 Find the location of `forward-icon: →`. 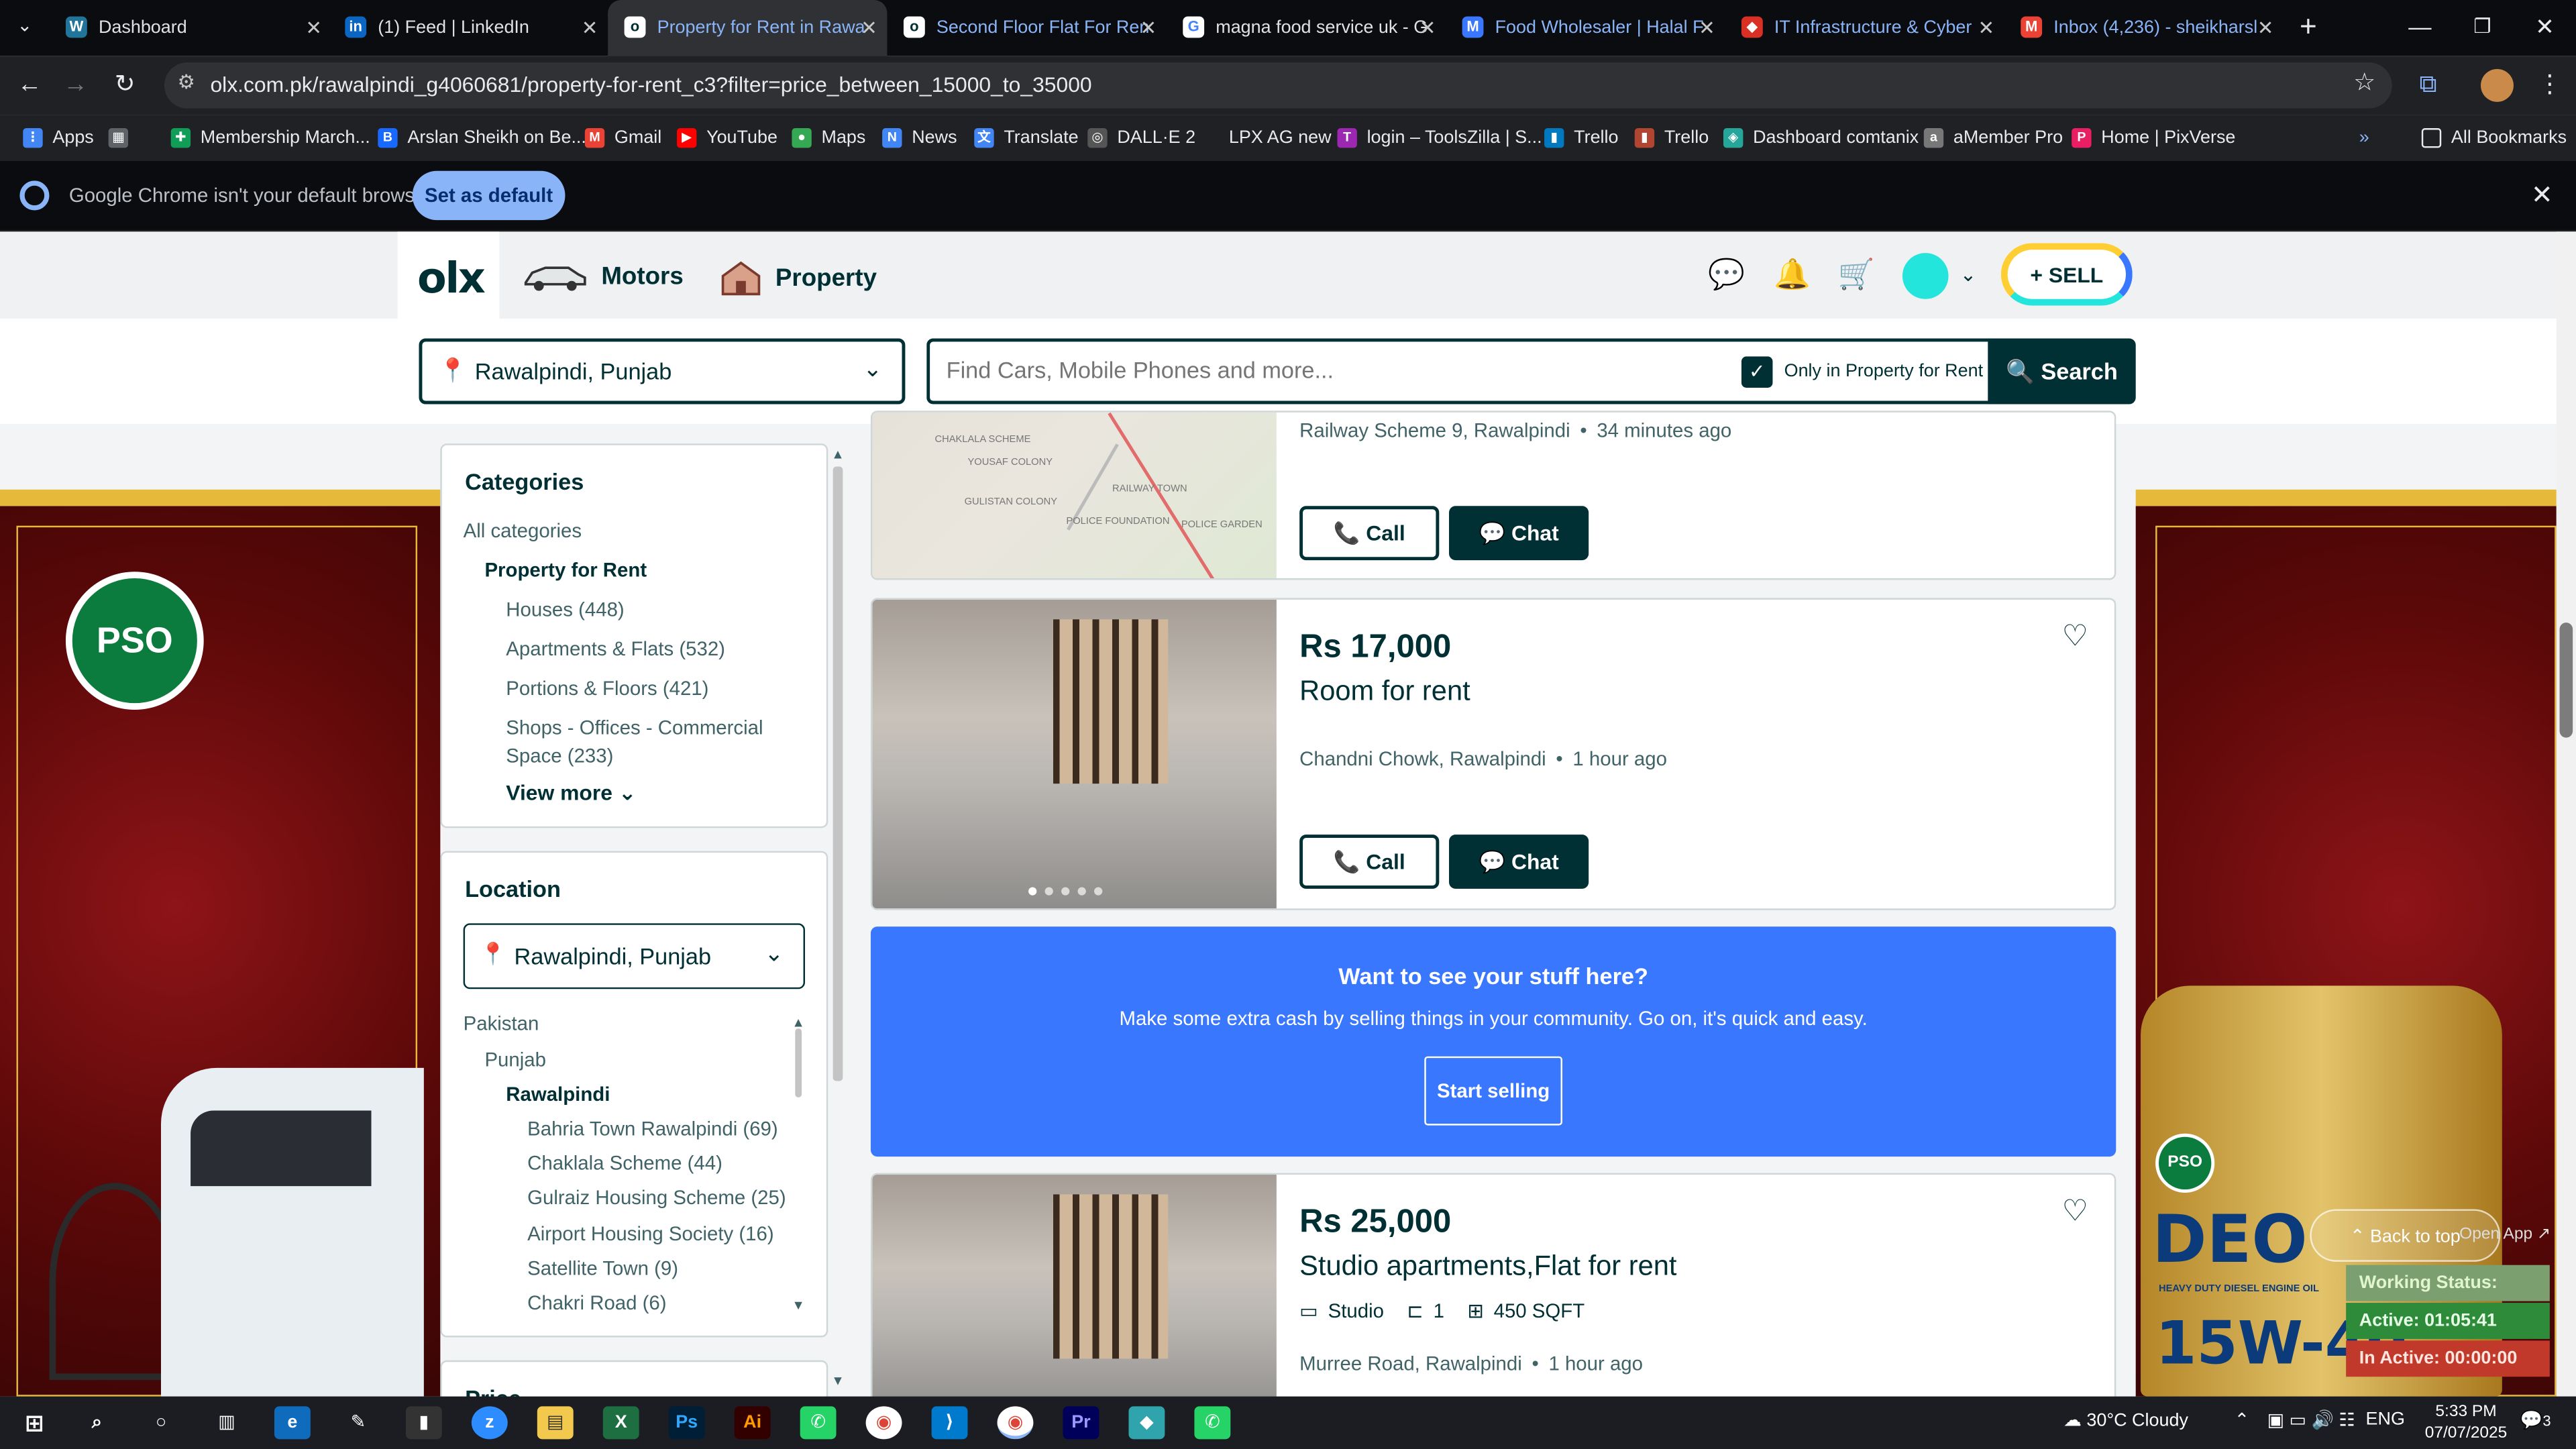

forward-icon: → is located at coordinates (75, 85).